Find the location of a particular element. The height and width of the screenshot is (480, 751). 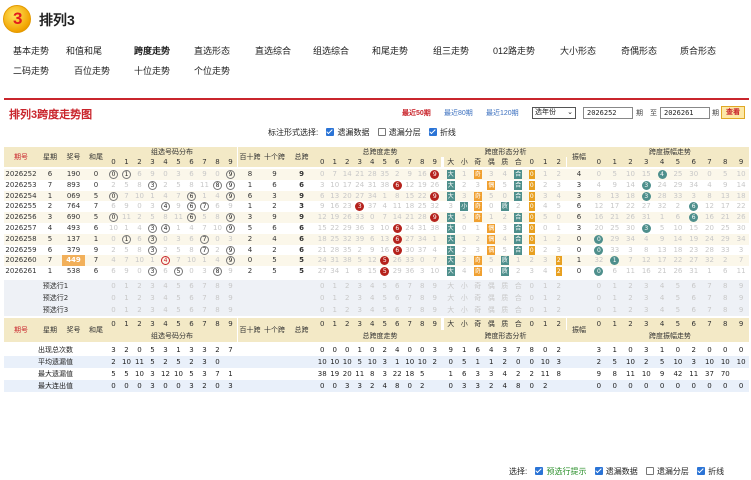

nav-item-3: 直选形态 is located at coordinates (212, 50).